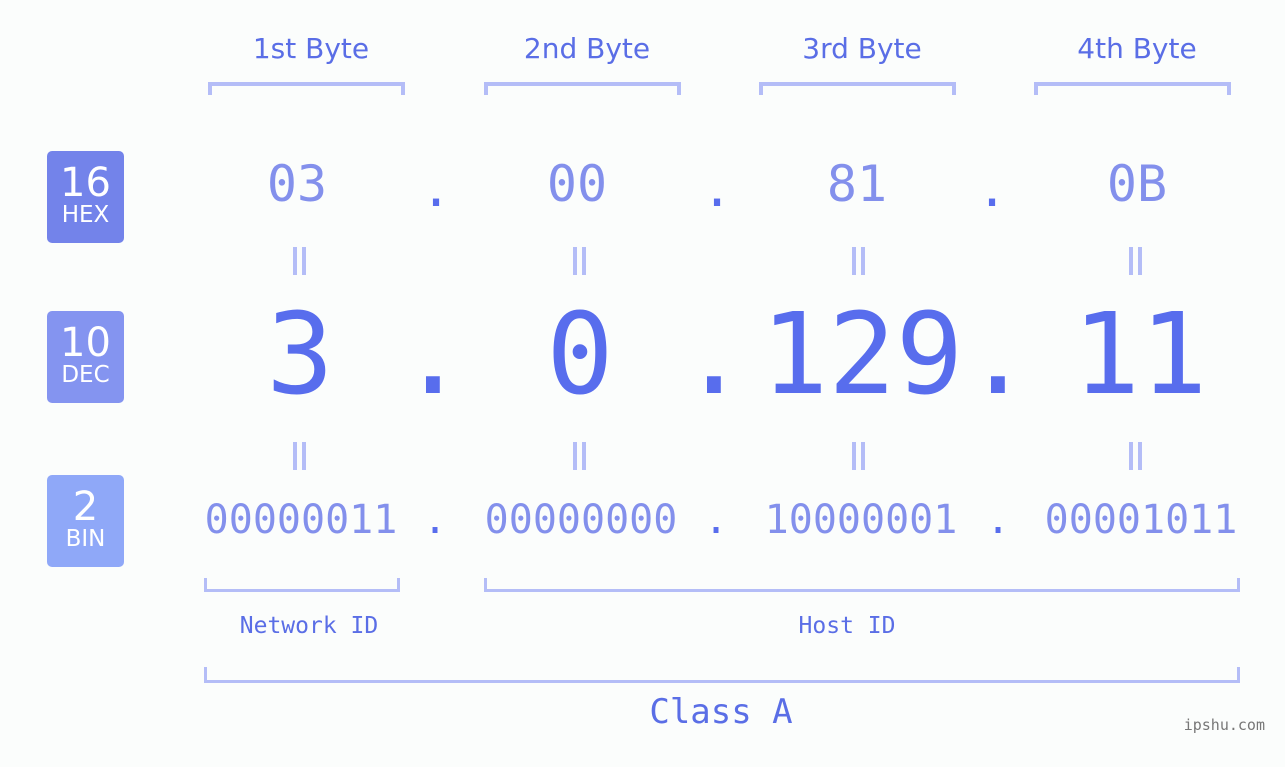  Describe the element at coordinates (297, 184) in the screenshot. I see `hex-value-1: 03` at that location.